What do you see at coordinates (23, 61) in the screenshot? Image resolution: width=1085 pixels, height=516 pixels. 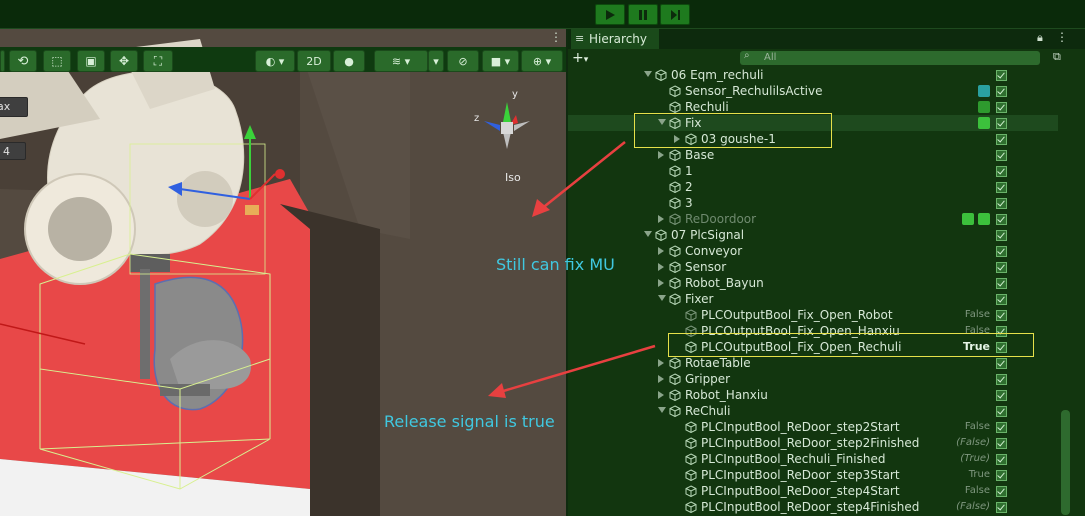 I see `refresh-tool-button: ⟲` at bounding box center [23, 61].